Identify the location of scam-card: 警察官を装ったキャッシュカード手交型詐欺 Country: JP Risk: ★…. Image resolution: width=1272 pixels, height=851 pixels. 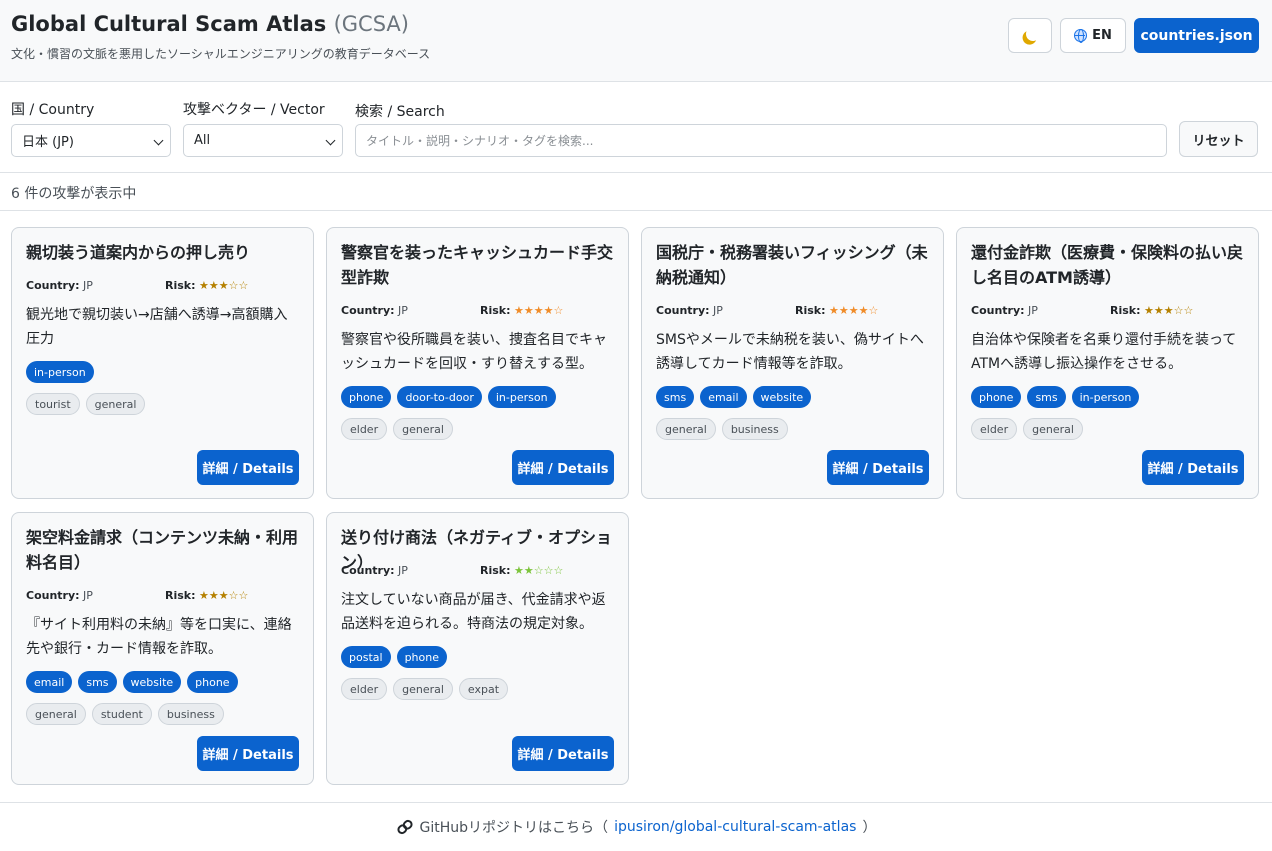
(477, 363).